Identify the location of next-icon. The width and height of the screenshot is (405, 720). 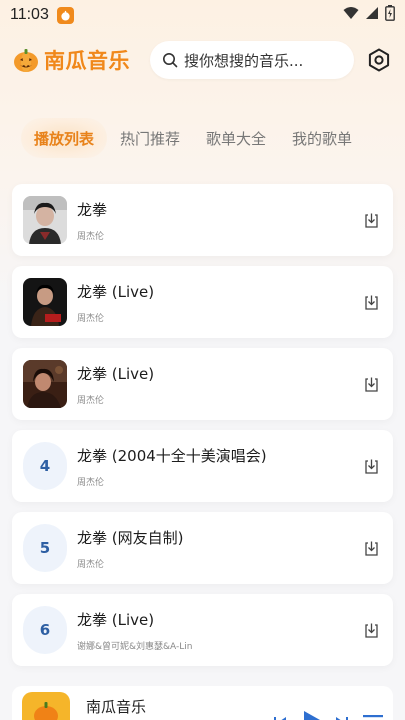
(342, 718).